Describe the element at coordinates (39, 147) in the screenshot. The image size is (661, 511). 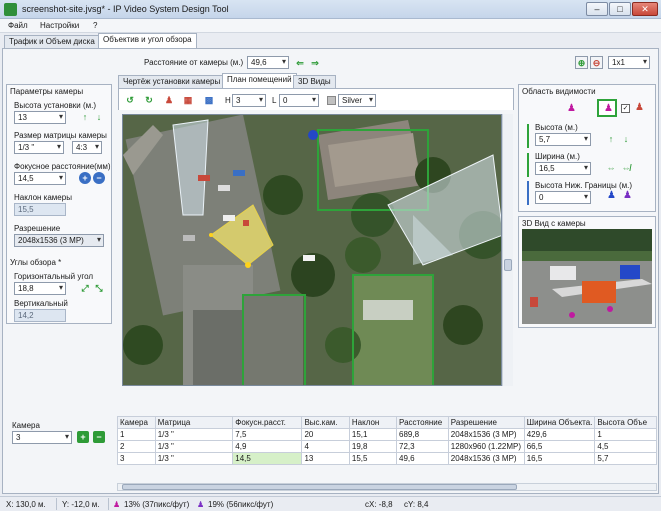
I see `sensor-combo: 1/3 "` at that location.